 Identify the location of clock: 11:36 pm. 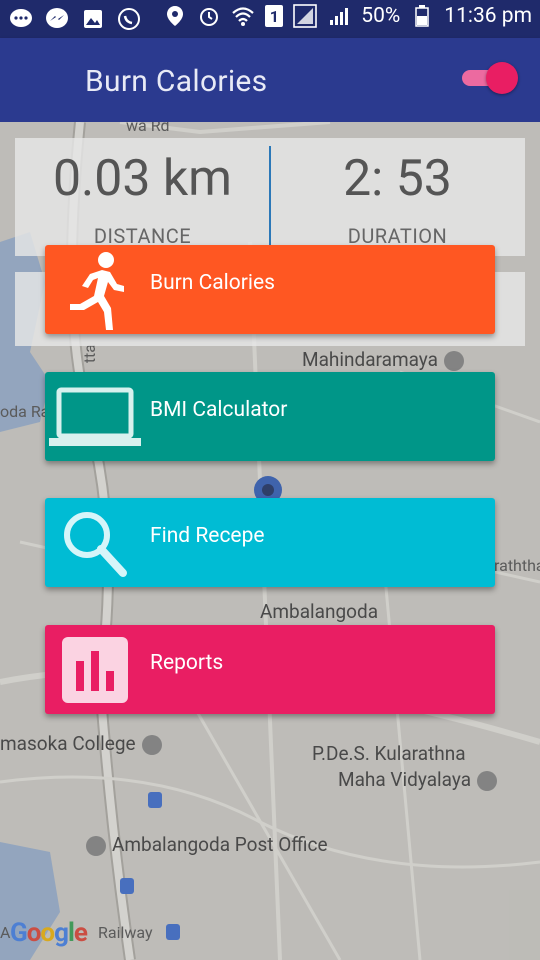
(488, 16).